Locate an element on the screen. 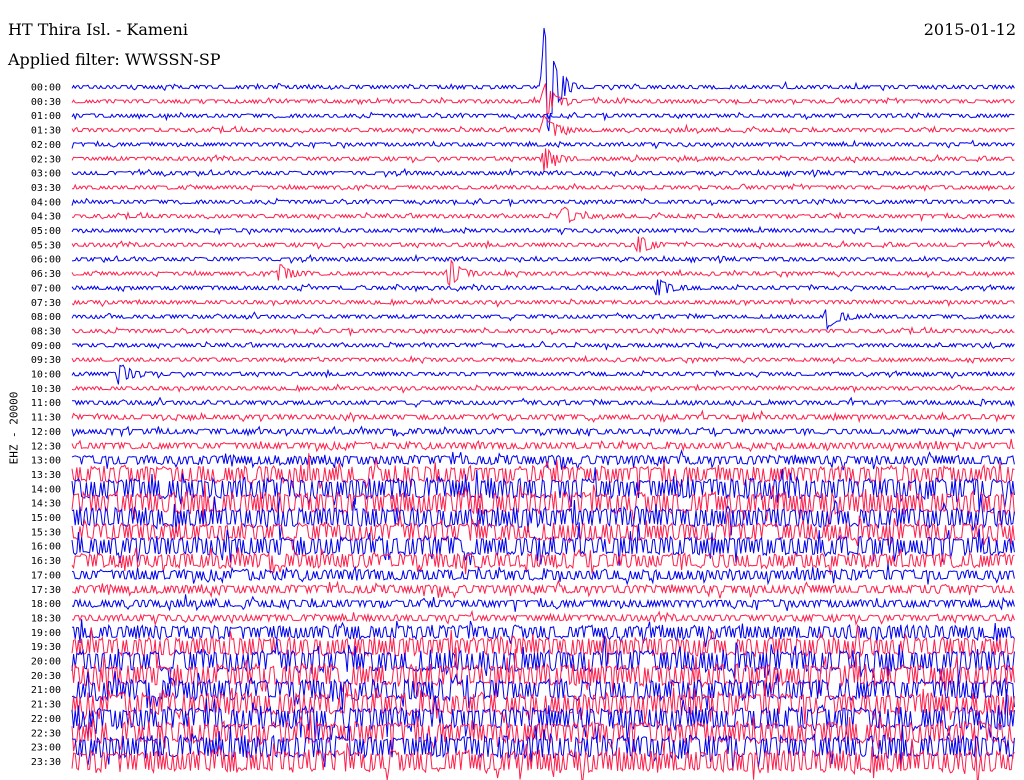 The image size is (1024, 780). time-tick-label: 13:30 is located at coordinates (46, 475).